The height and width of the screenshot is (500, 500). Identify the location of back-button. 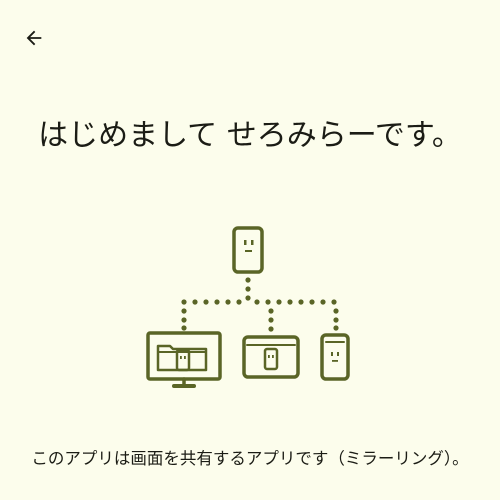
(34, 38).